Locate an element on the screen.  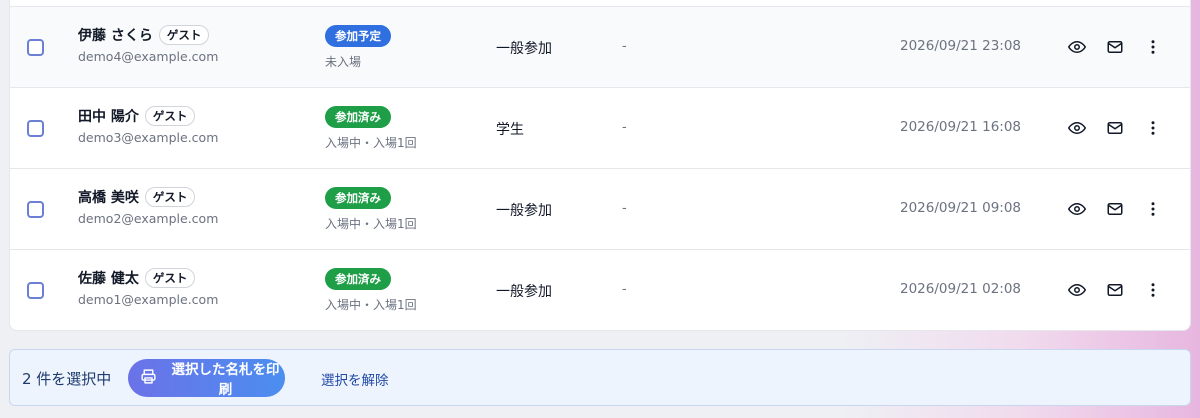
print-name-tags-button: 選択した名札を印刷 is located at coordinates (206, 378).